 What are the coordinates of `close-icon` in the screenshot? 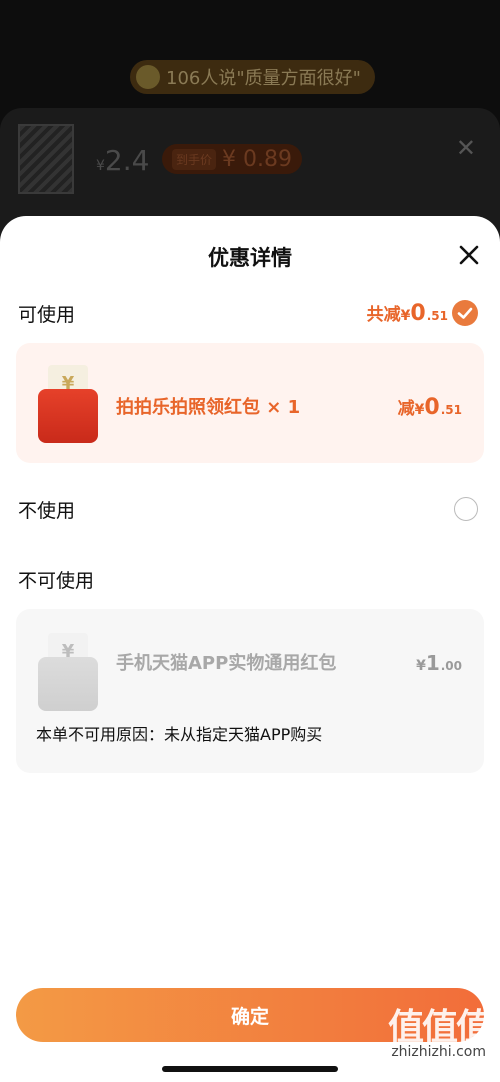 It's located at (469, 255).